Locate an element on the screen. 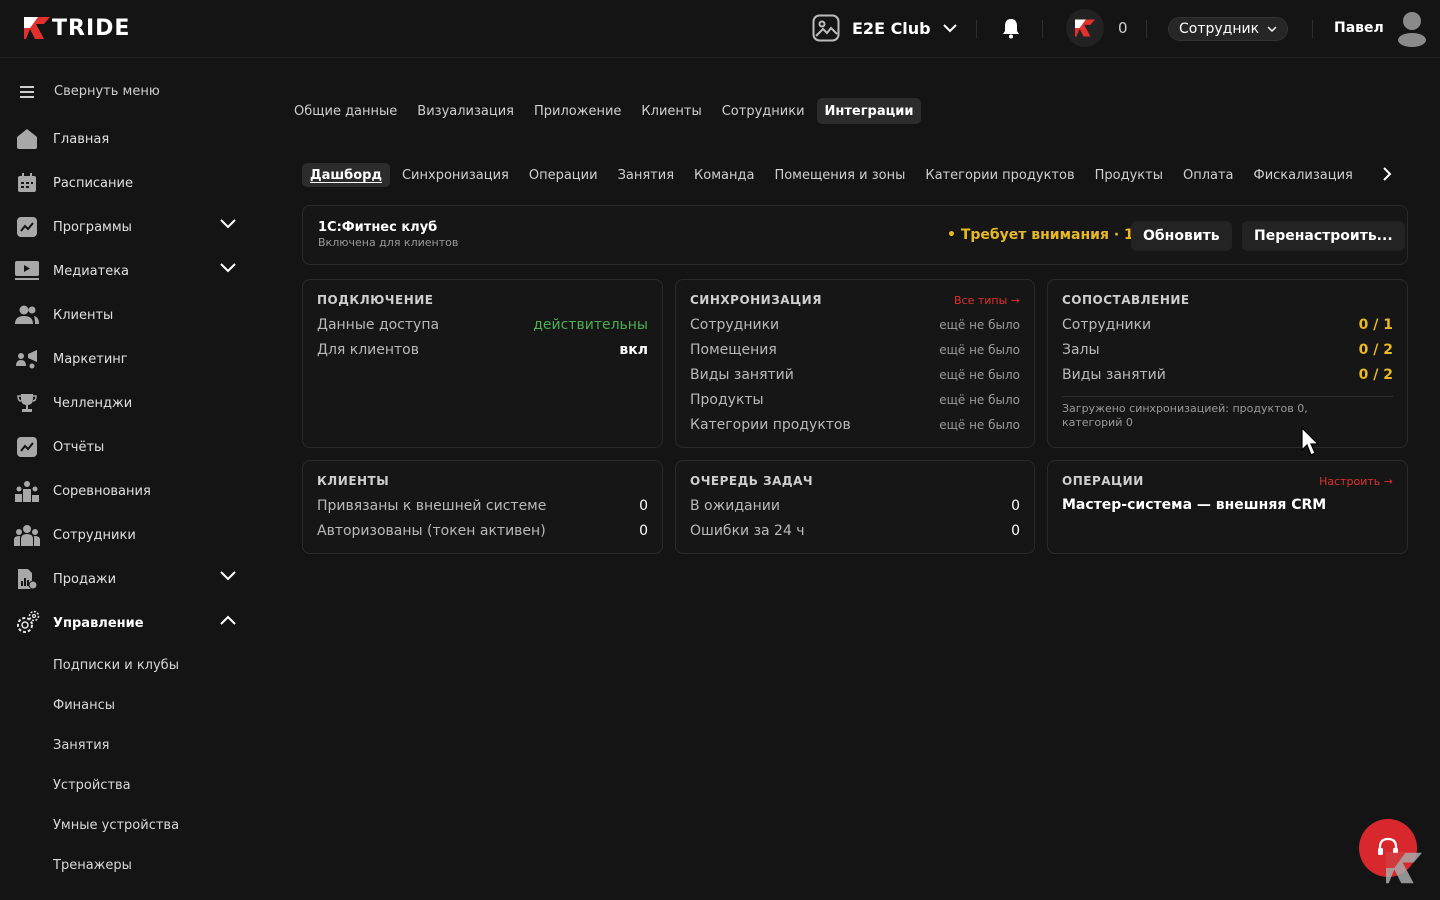  tab-visualization: Визуализация is located at coordinates (465, 111).